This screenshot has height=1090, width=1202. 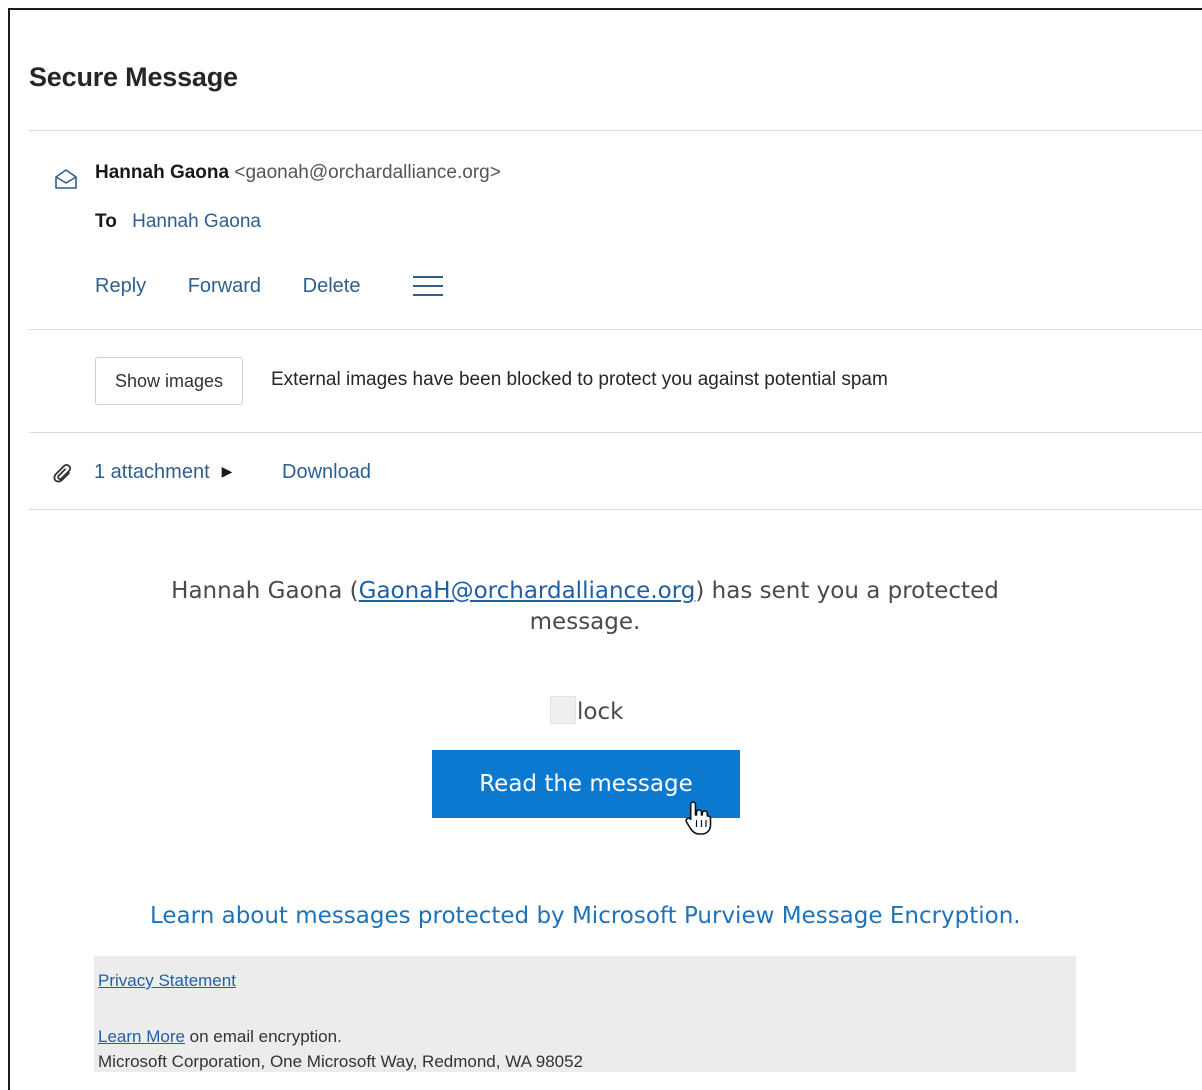 What do you see at coordinates (698, 818) in the screenshot?
I see `hand-pointer-icon` at bounding box center [698, 818].